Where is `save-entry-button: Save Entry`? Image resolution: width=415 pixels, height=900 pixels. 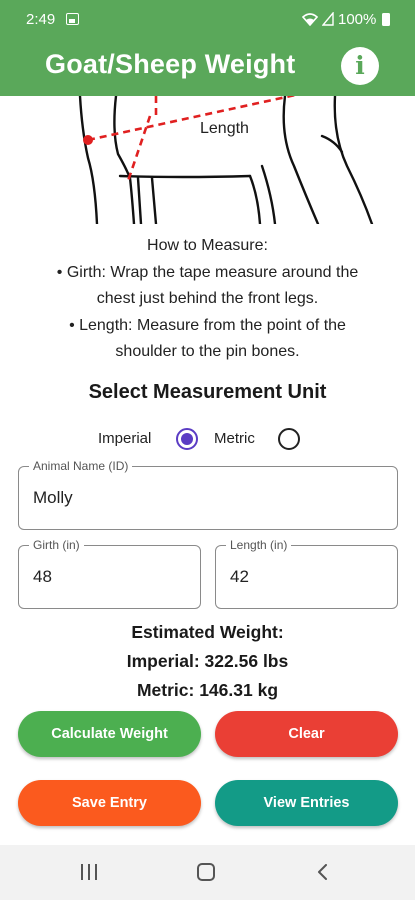 save-entry-button: Save Entry is located at coordinates (109, 803).